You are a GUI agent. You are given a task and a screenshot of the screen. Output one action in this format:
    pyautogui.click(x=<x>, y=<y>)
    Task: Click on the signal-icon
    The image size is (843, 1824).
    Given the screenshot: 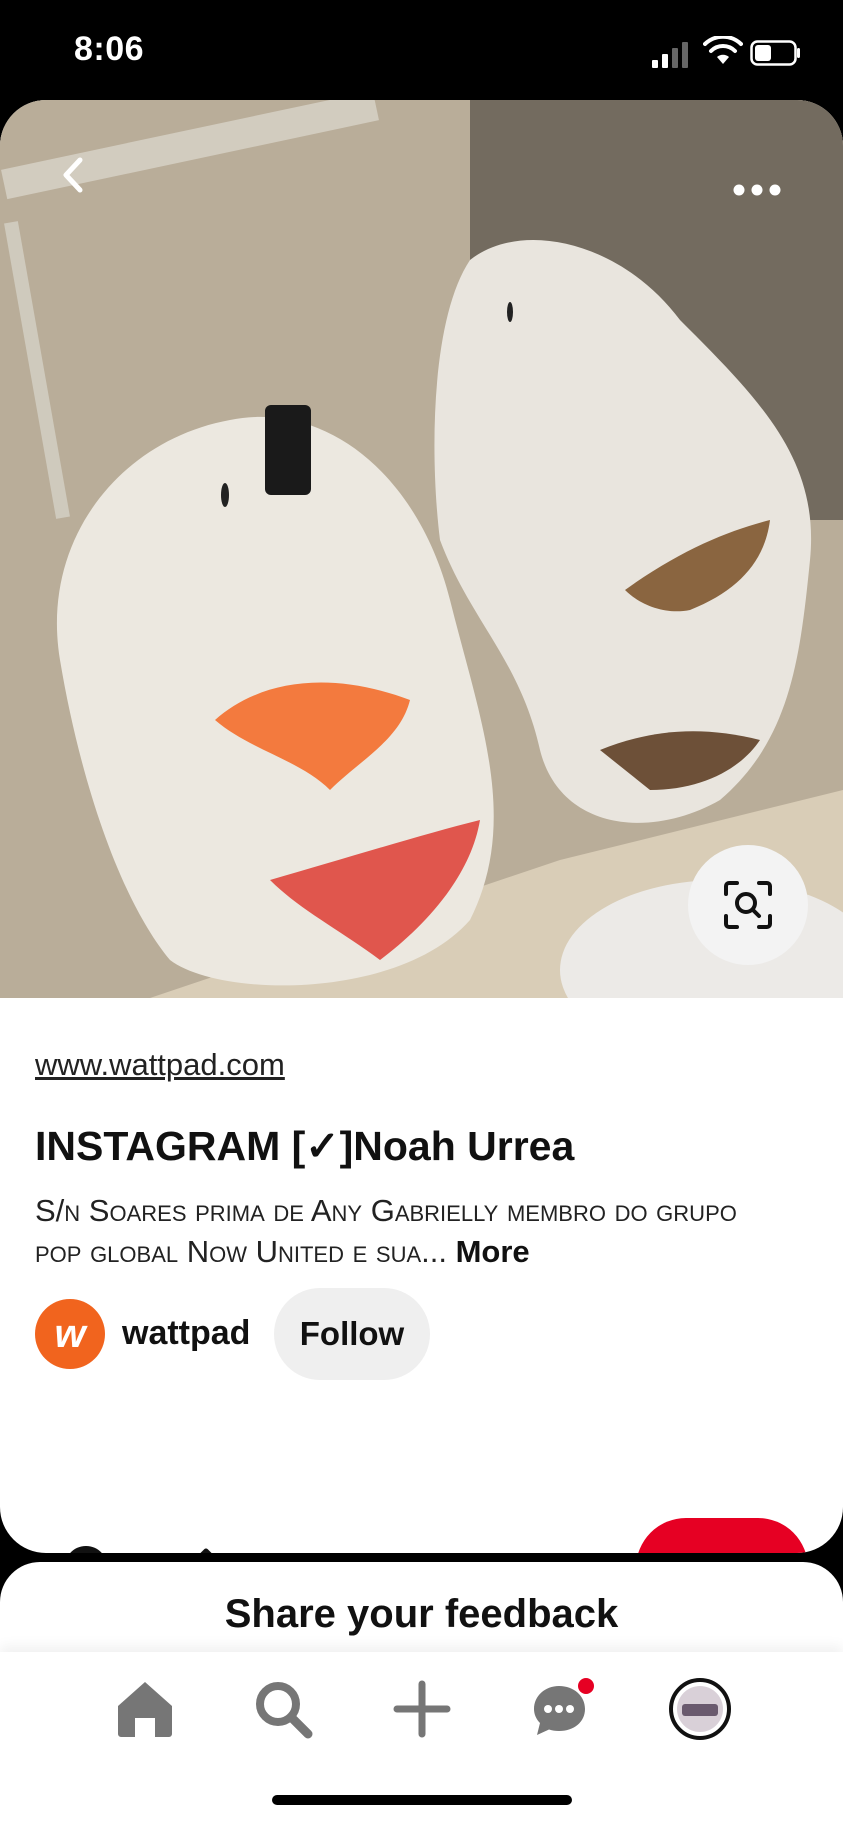 What is the action you would take?
    pyautogui.click(x=670, y=55)
    